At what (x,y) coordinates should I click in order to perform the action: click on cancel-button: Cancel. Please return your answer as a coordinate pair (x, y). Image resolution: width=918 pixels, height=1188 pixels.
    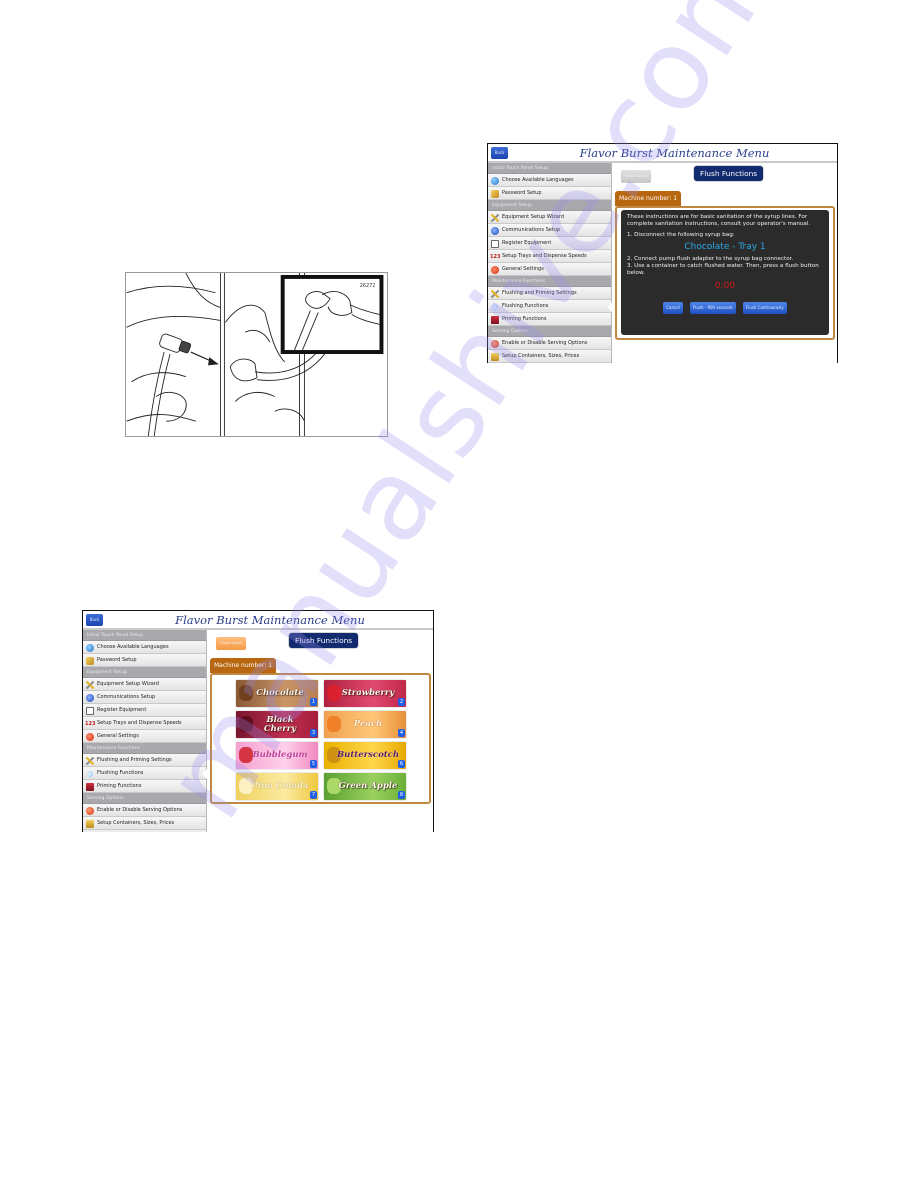
    Looking at the image, I should click on (673, 308).